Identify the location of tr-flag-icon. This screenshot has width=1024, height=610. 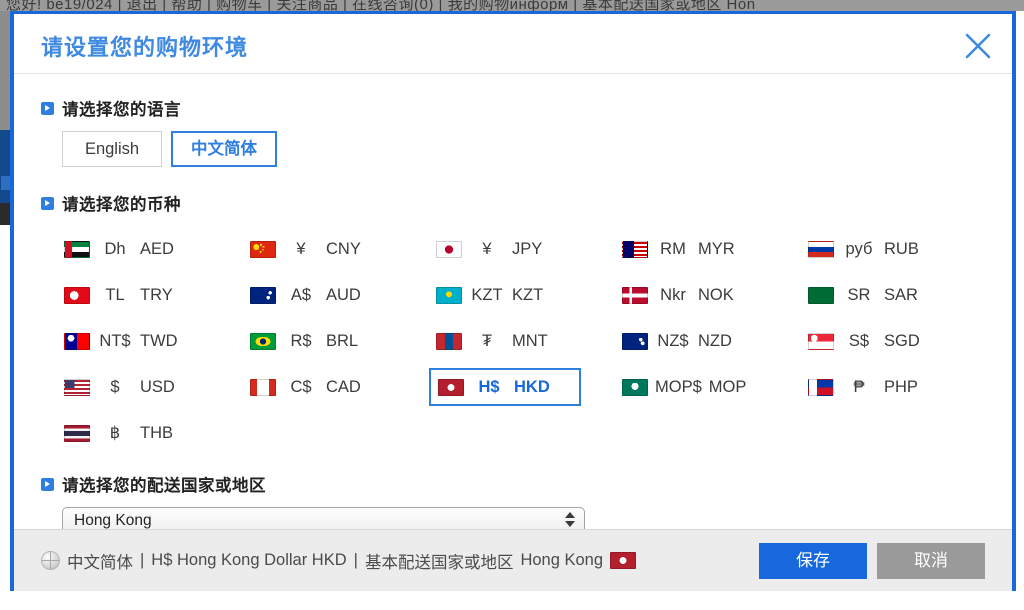
(77, 295).